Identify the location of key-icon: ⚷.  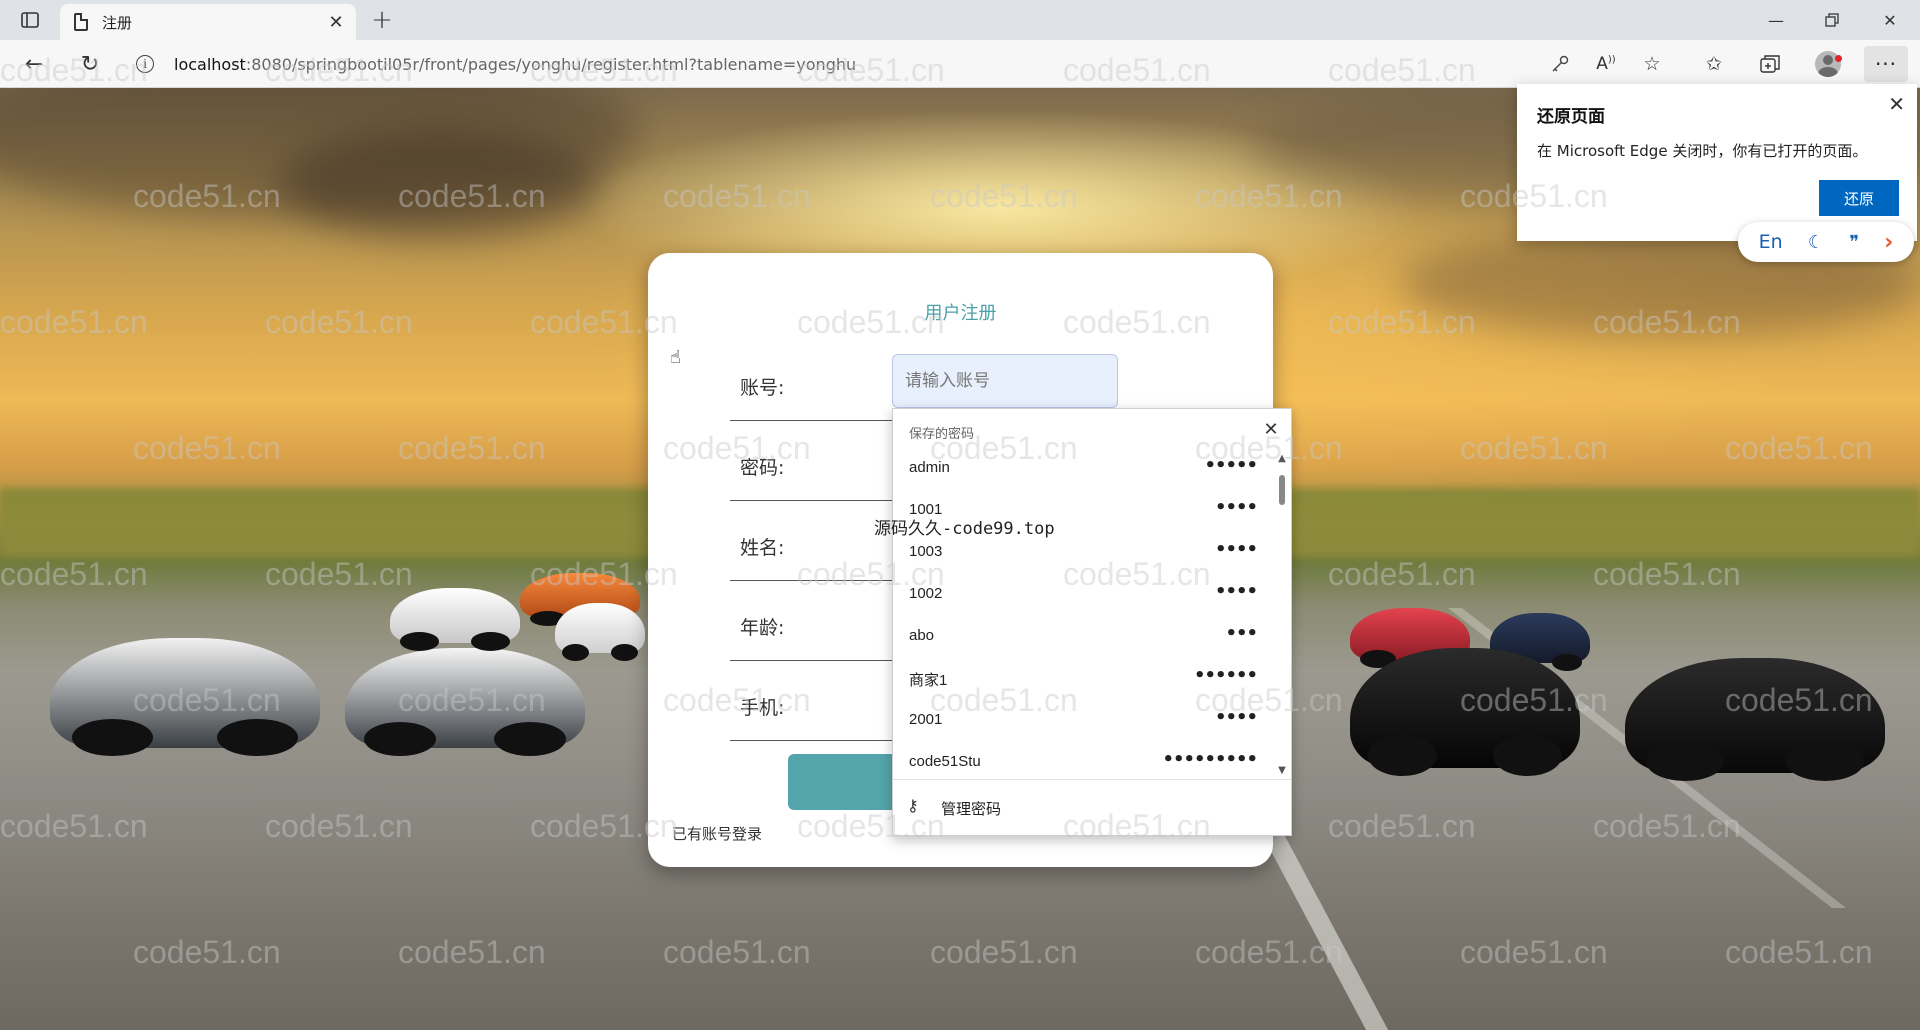
(913, 805).